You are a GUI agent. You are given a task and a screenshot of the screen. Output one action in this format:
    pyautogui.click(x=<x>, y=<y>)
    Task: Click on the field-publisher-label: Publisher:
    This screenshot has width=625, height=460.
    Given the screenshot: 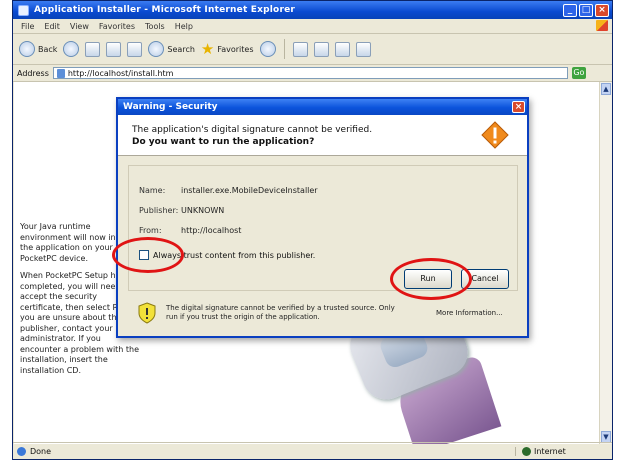 What is the action you would take?
    pyautogui.click(x=159, y=210)
    